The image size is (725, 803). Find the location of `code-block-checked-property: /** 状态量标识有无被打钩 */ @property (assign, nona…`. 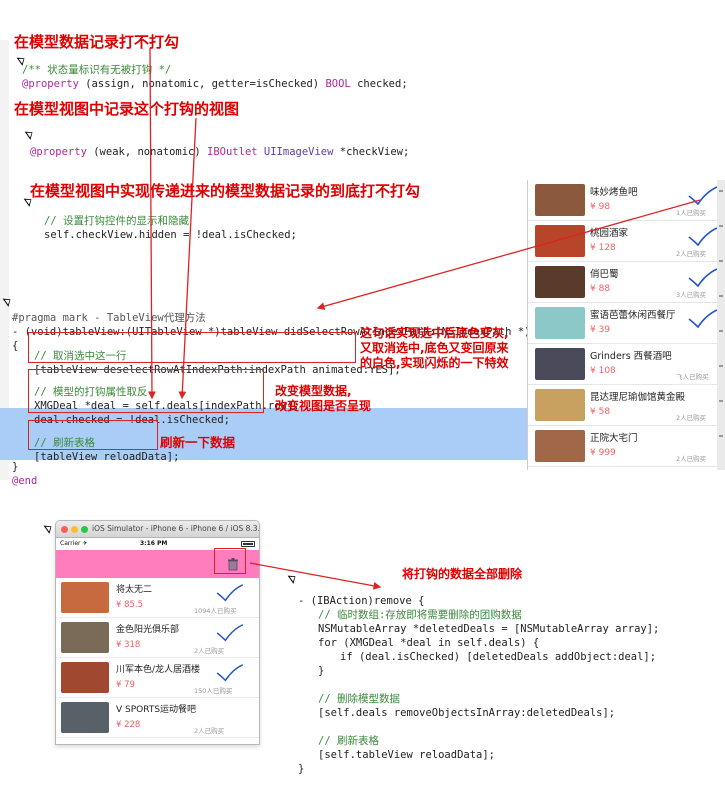

code-block-checked-property: /** 状态量标识有无被打钩 */ @property (assign, nona… is located at coordinates (215, 70).